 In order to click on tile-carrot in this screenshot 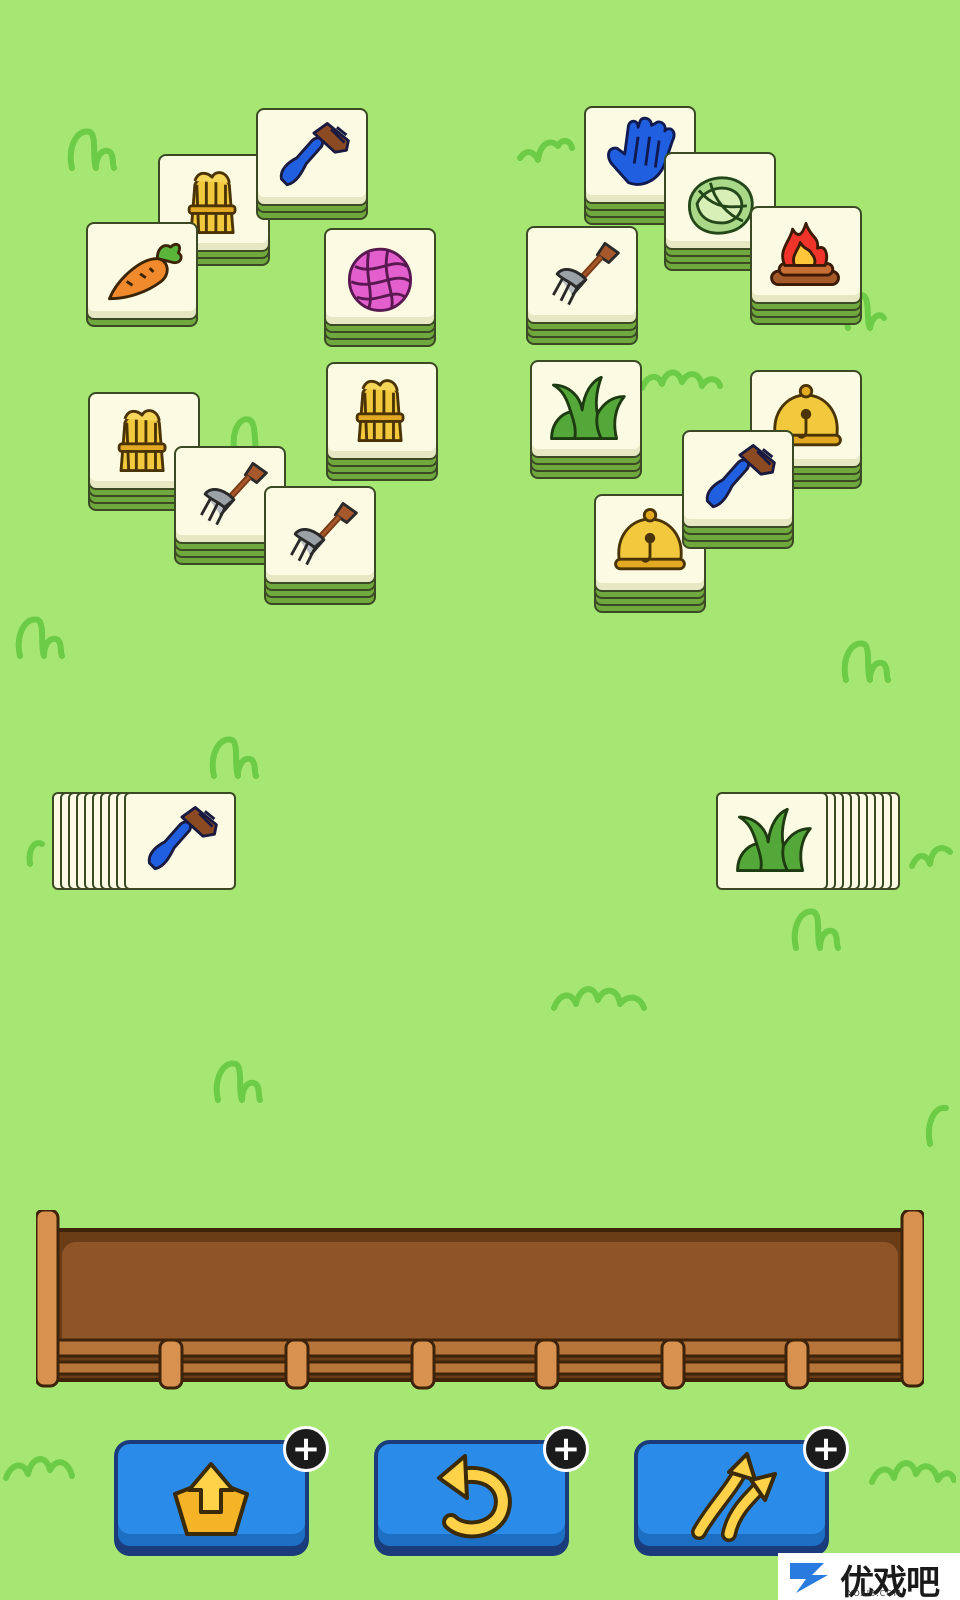, I will do `click(142, 278)`.